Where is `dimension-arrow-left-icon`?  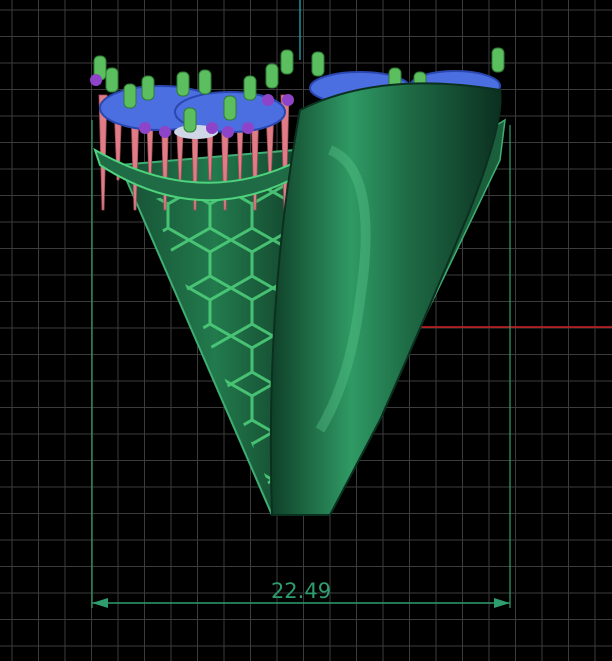
dimension-arrow-left-icon is located at coordinates (100, 603).